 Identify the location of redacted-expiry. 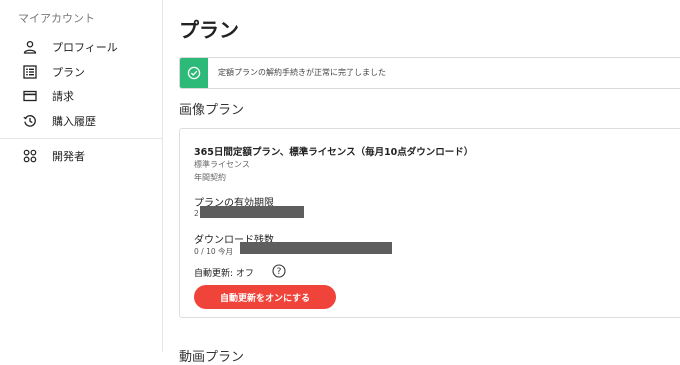
(252, 212).